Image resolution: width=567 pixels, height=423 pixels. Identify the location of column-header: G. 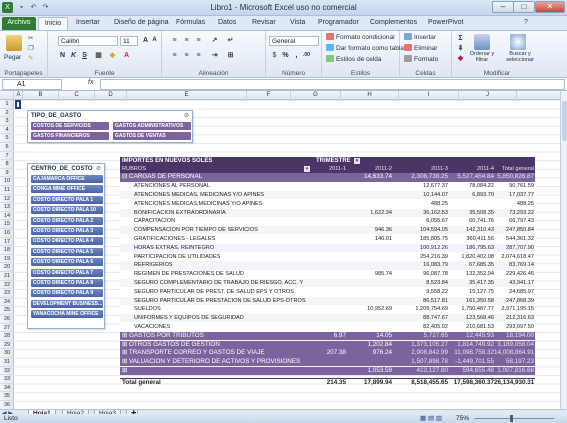
(316, 95).